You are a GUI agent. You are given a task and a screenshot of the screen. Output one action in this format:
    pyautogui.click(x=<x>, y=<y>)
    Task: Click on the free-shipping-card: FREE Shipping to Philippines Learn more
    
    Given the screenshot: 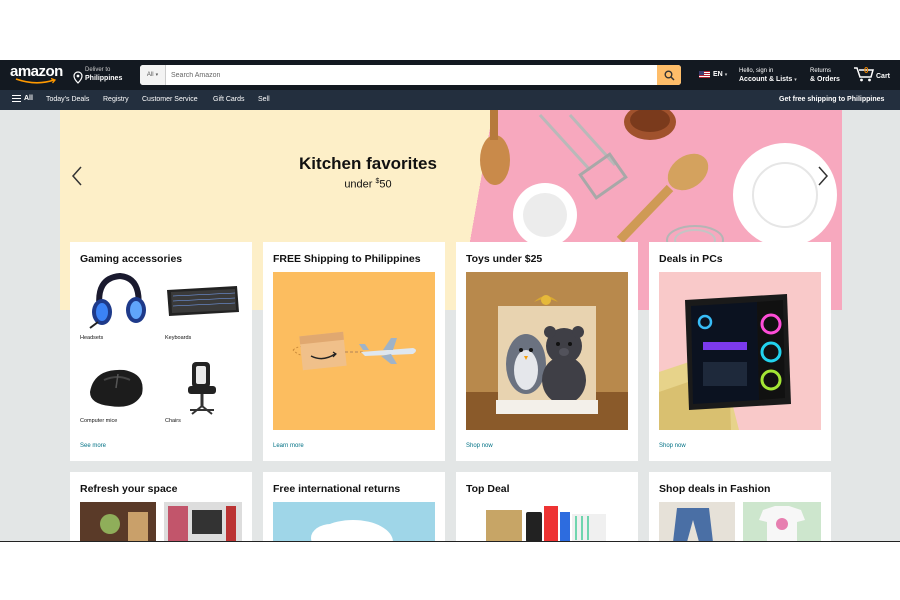 What is the action you would take?
    pyautogui.click(x=354, y=351)
    